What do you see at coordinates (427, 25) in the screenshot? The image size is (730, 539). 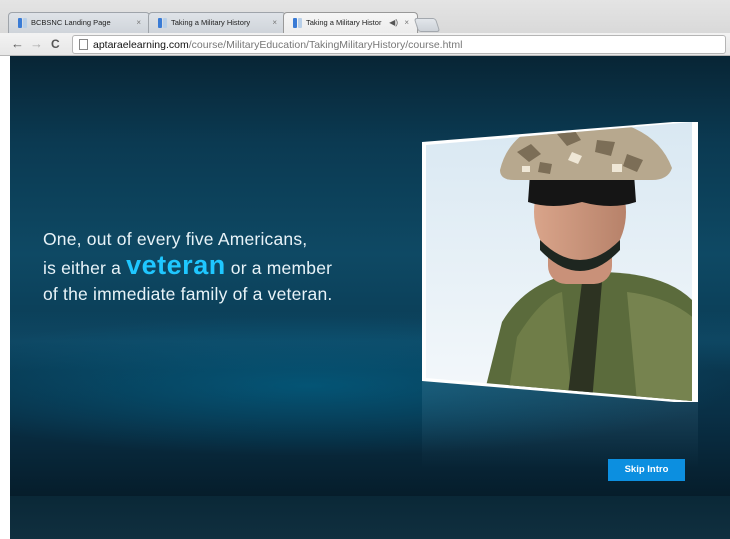 I see `new-tab-button` at bounding box center [427, 25].